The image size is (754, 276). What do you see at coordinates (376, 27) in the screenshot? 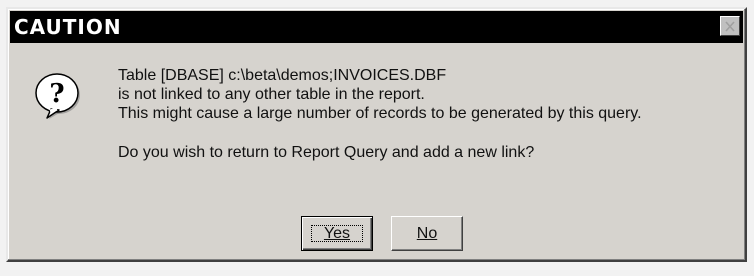
I see `title-bar: CAUTION` at bounding box center [376, 27].